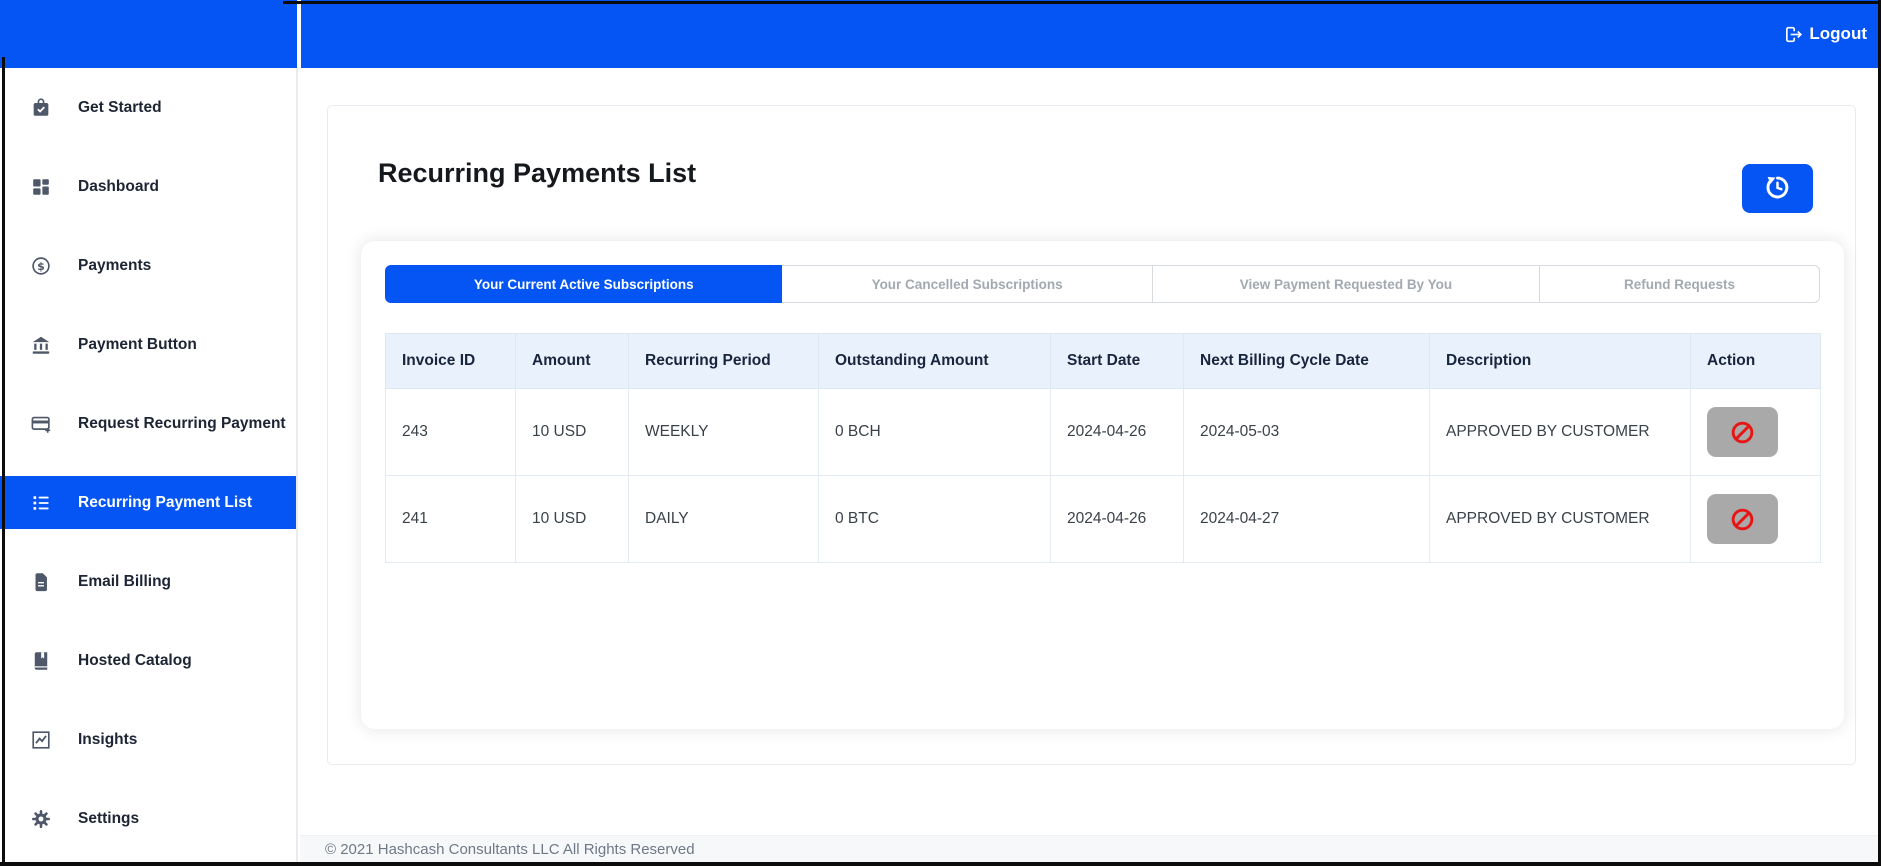 Image resolution: width=1881 pixels, height=866 pixels. Describe the element at coordinates (41, 345) in the screenshot. I see `bank-icon` at that location.